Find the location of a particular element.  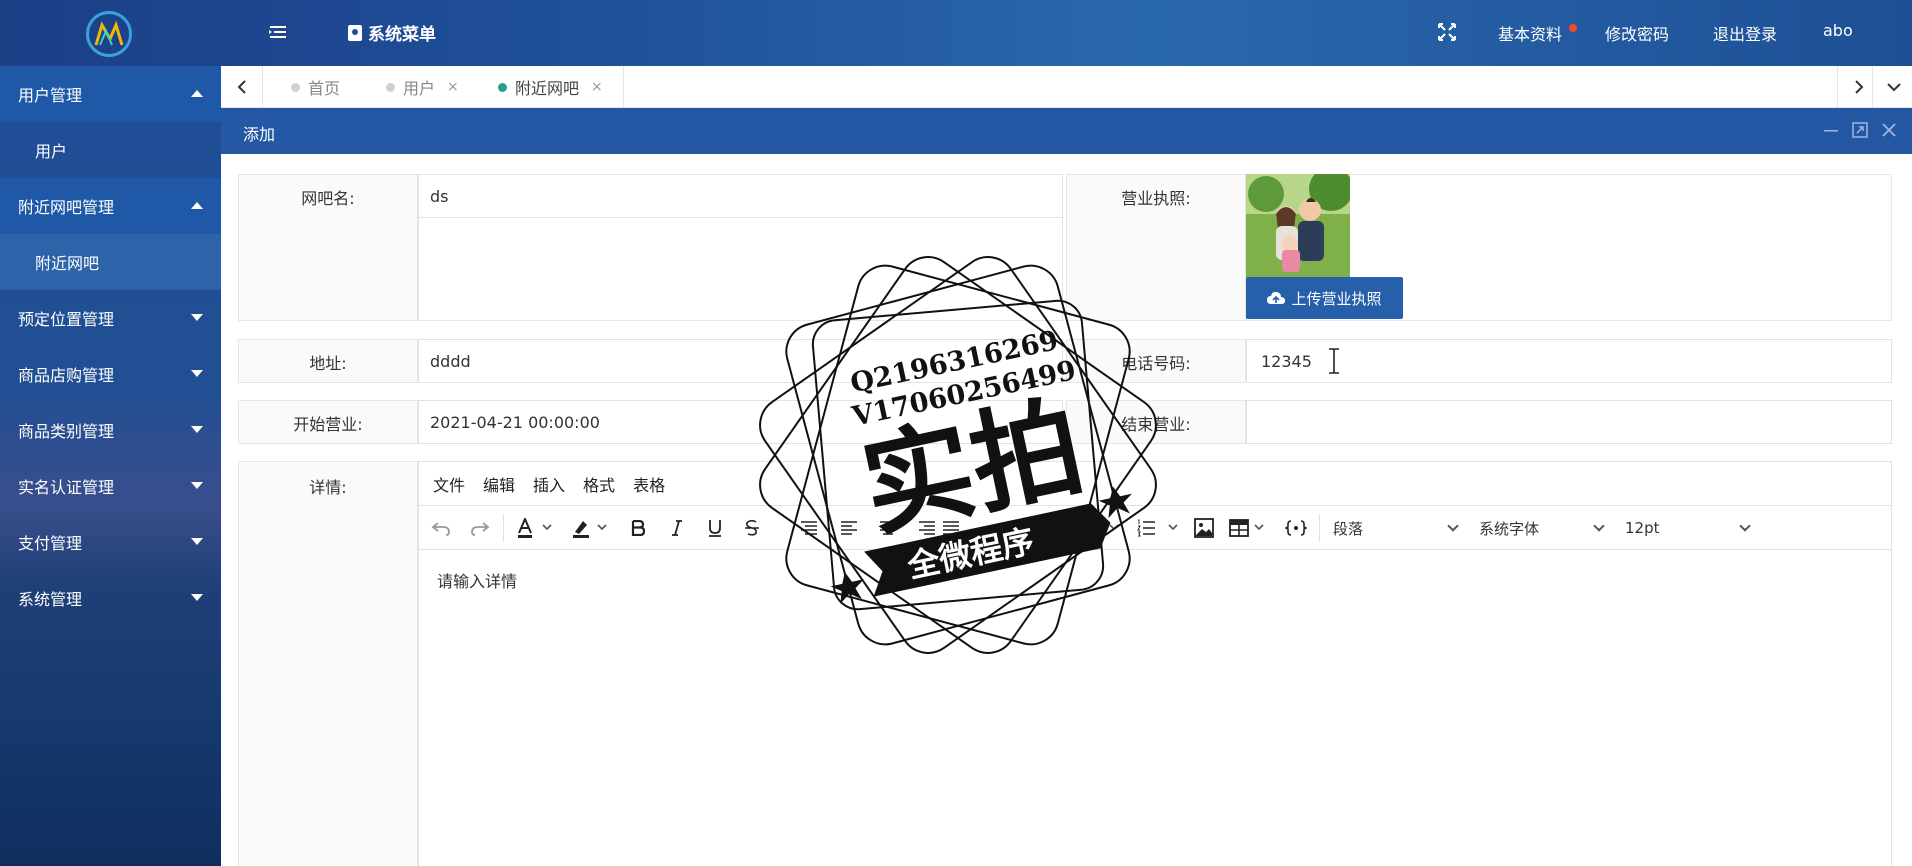

code-sample-icon is located at coordinates (1296, 528).